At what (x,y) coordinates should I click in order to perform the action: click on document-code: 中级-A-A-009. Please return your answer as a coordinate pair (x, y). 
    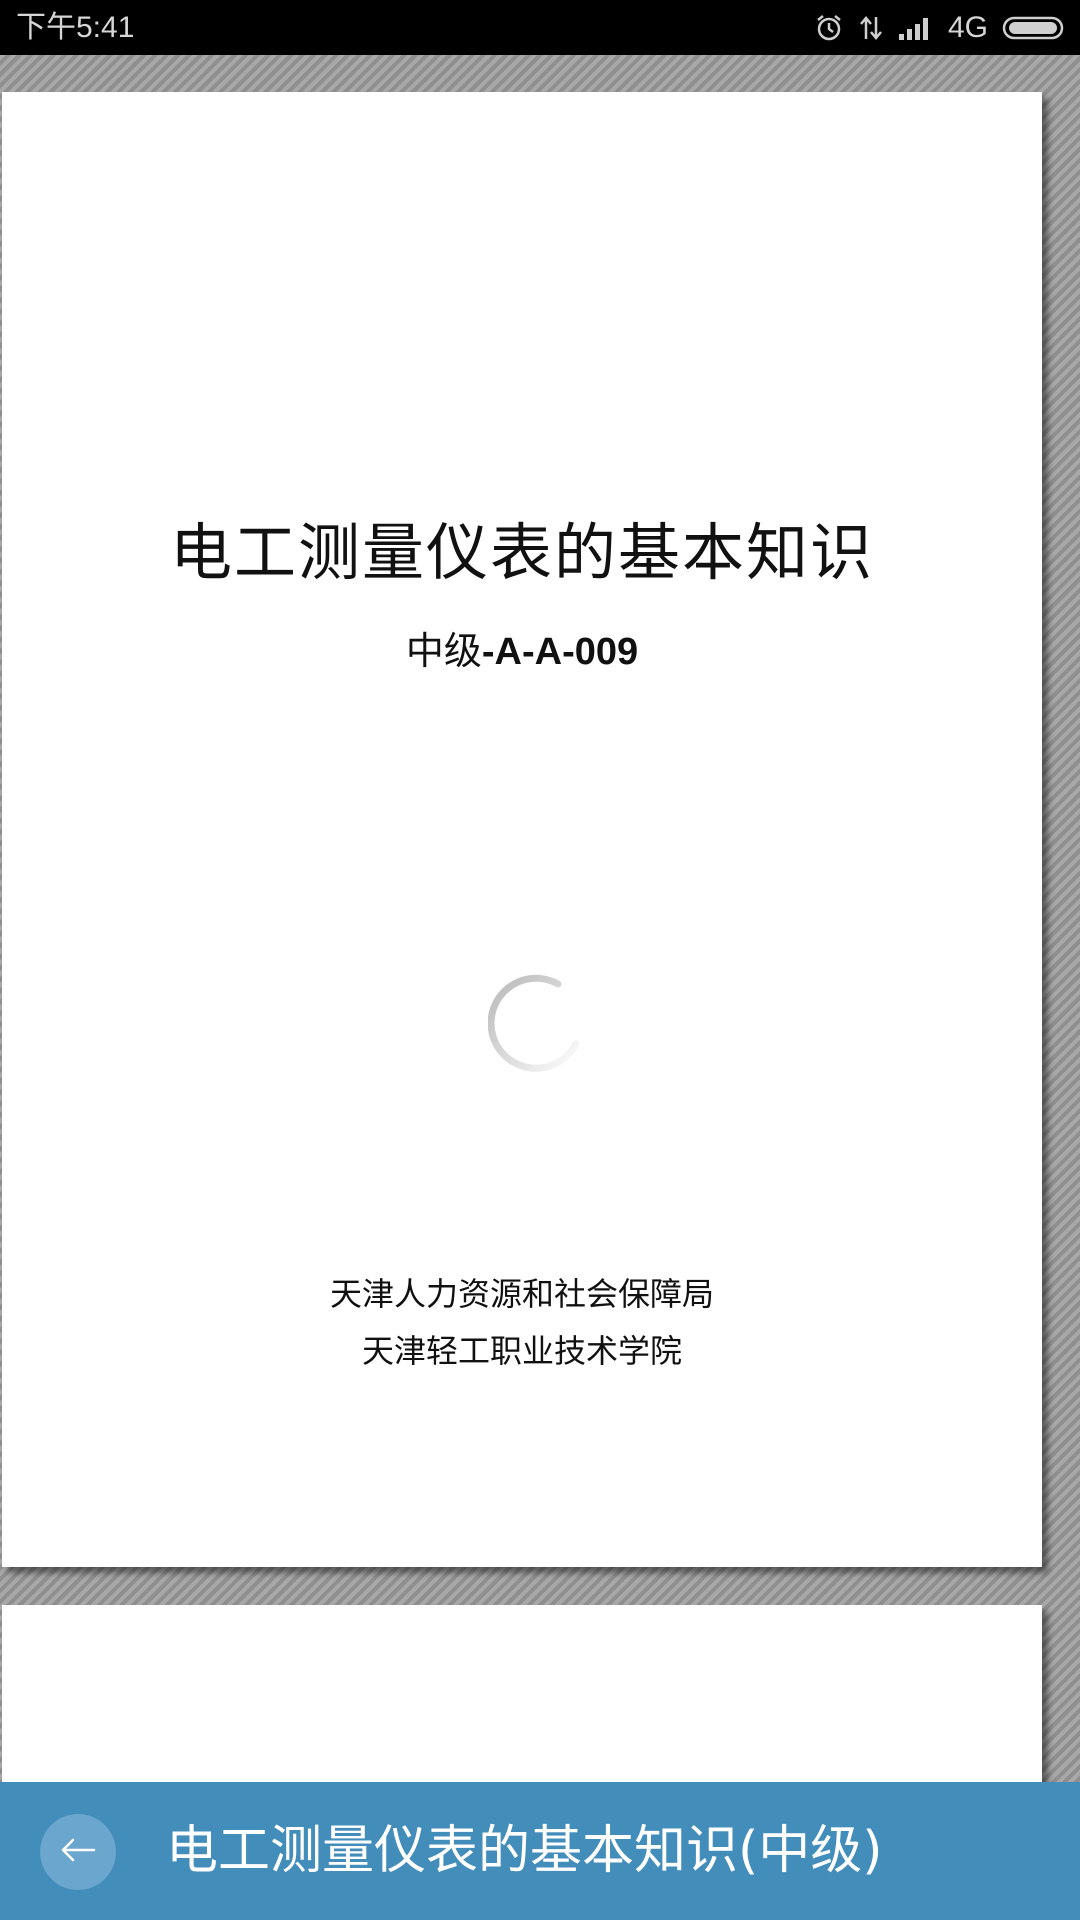
    Looking at the image, I should click on (522, 647).